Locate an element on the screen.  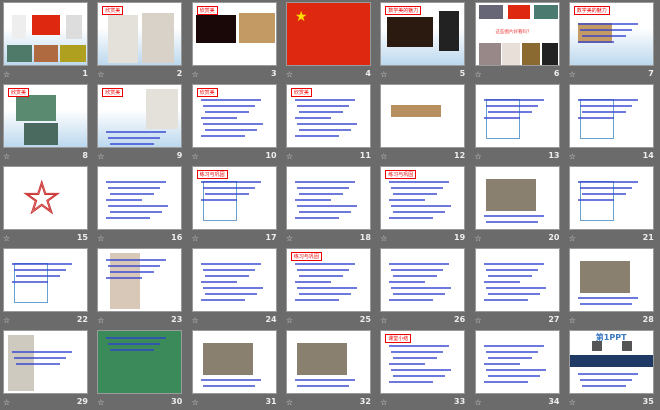
slide-thumbnail: ★ is located at coordinates (328, 34).